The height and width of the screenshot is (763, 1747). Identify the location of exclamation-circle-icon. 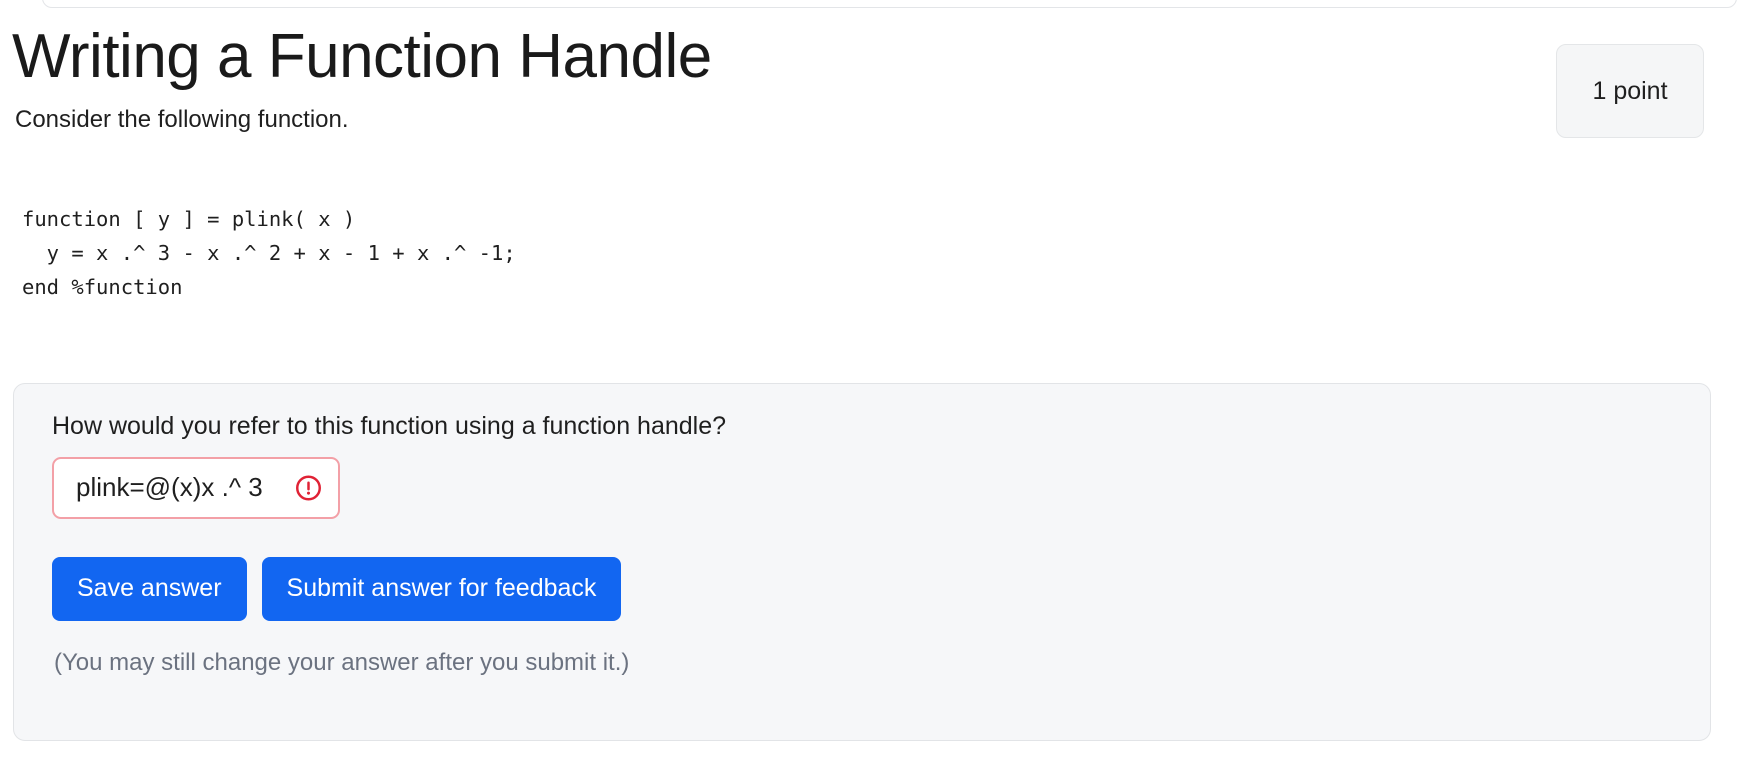
(308, 487).